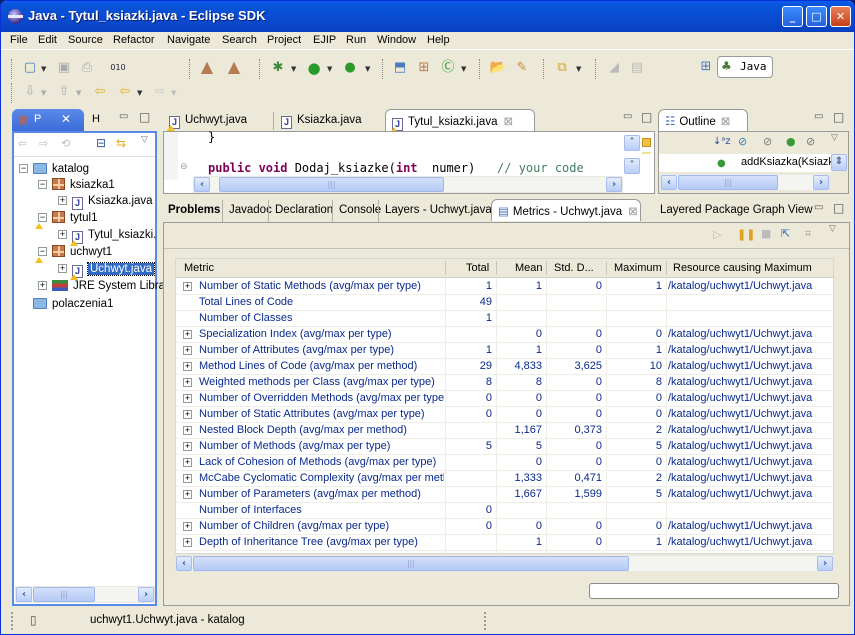  I want to click on run-icon: ●, so click(314, 68).